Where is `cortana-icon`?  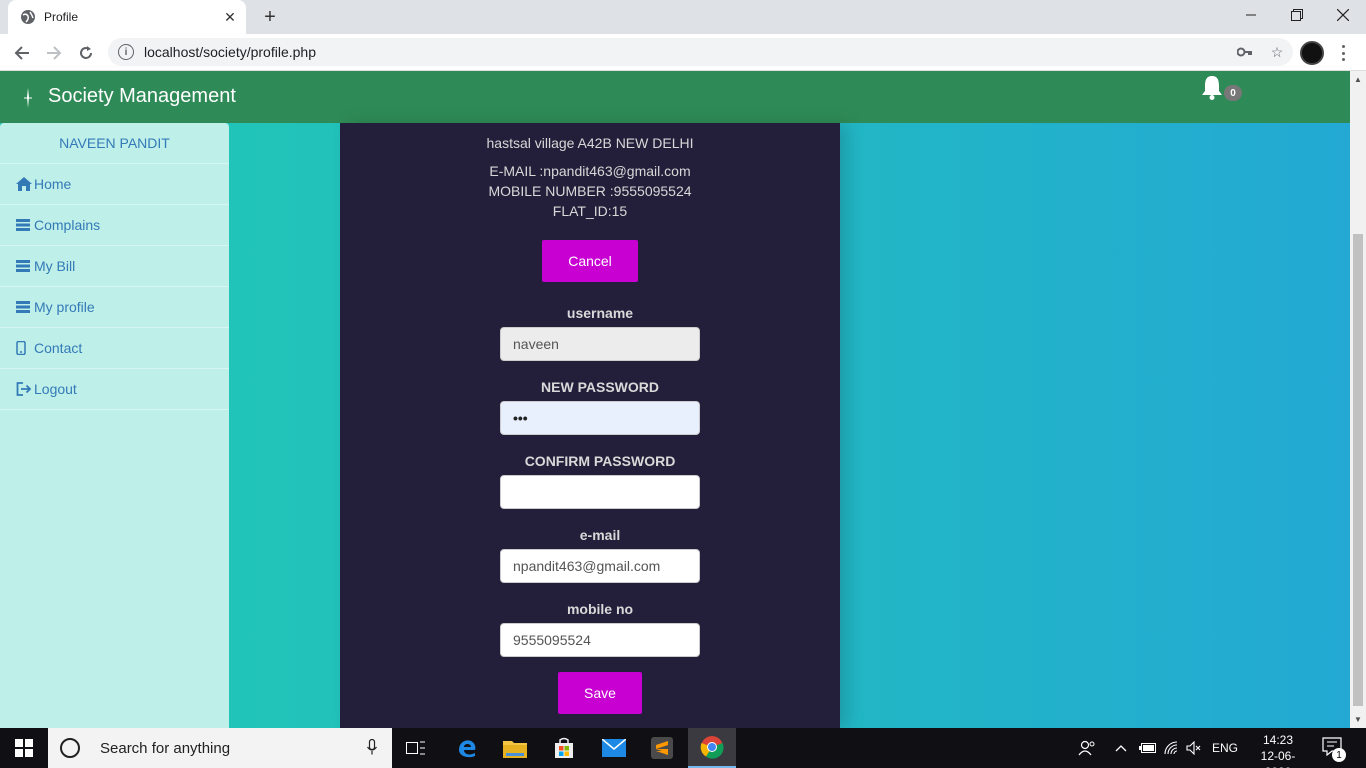 cortana-icon is located at coordinates (70, 748).